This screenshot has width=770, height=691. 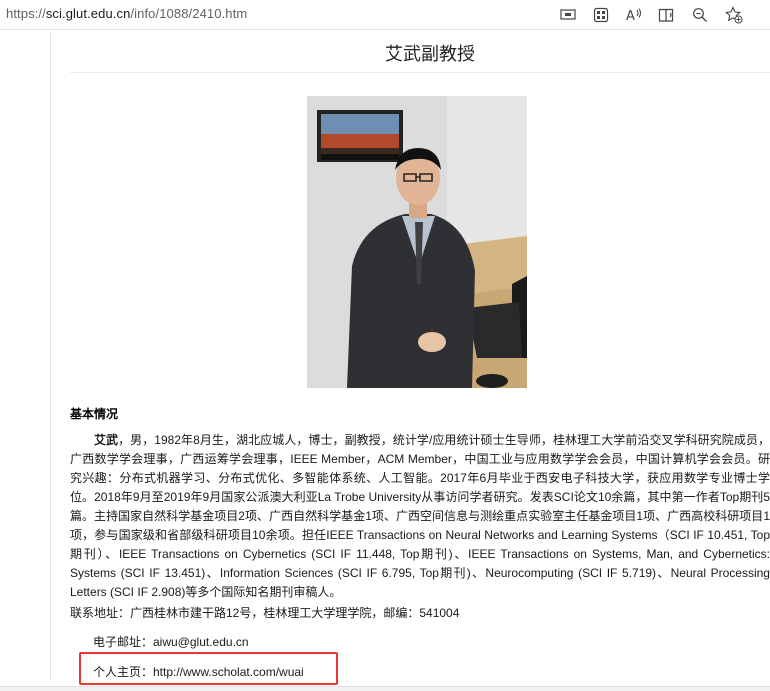 What do you see at coordinates (601, 15) in the screenshot?
I see `apps-icon` at bounding box center [601, 15].